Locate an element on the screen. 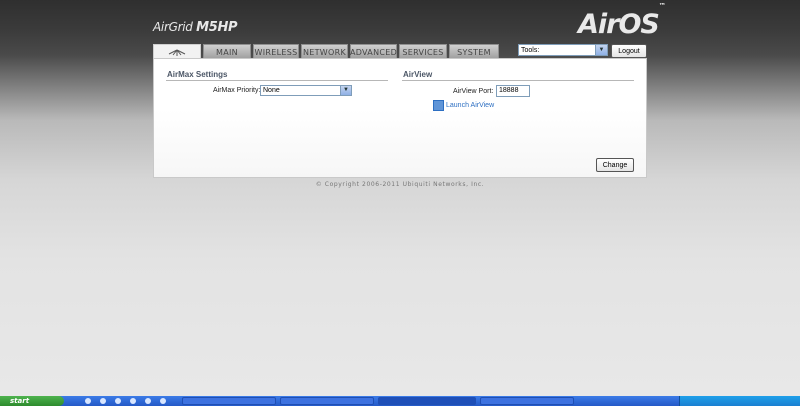  airmax-section-title: AirMax Settings is located at coordinates (197, 74).